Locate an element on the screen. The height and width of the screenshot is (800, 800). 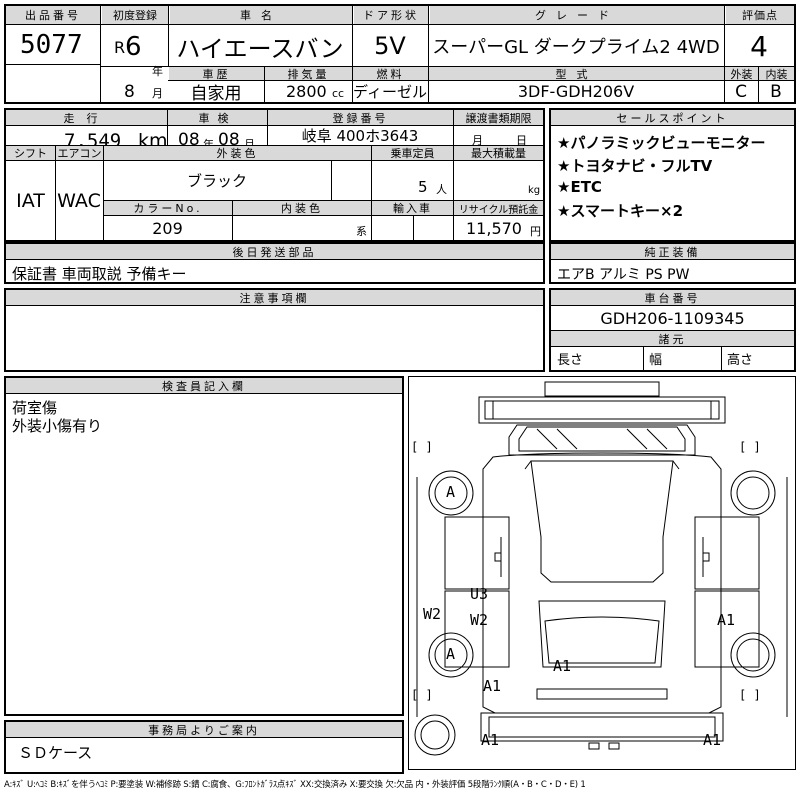
int-label: 内装 is located at coordinates (776, 74).